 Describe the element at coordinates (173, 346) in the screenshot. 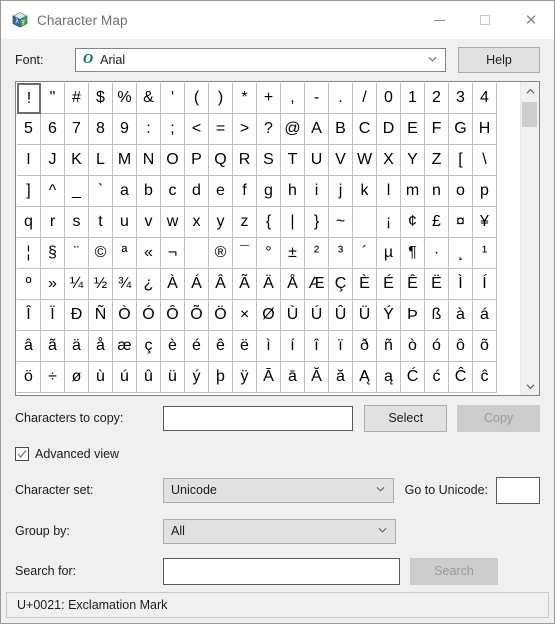

I see `character-cell: è` at that location.